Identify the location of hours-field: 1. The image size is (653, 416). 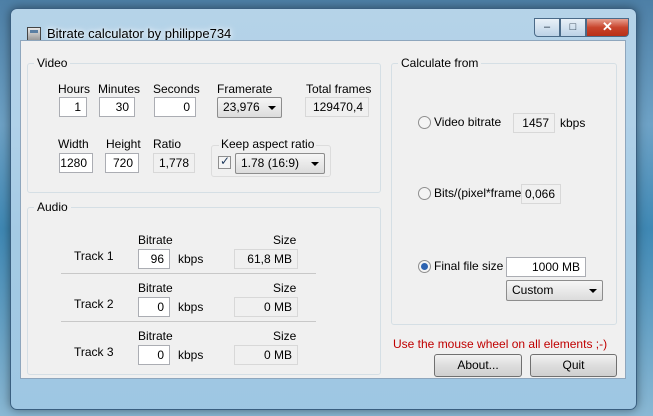
(73, 107).